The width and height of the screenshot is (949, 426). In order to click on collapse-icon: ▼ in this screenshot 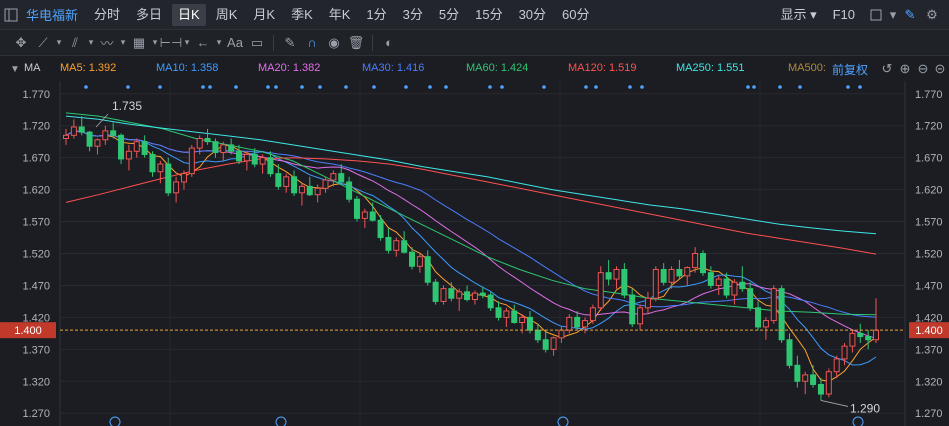, I will do `click(15, 69)`.